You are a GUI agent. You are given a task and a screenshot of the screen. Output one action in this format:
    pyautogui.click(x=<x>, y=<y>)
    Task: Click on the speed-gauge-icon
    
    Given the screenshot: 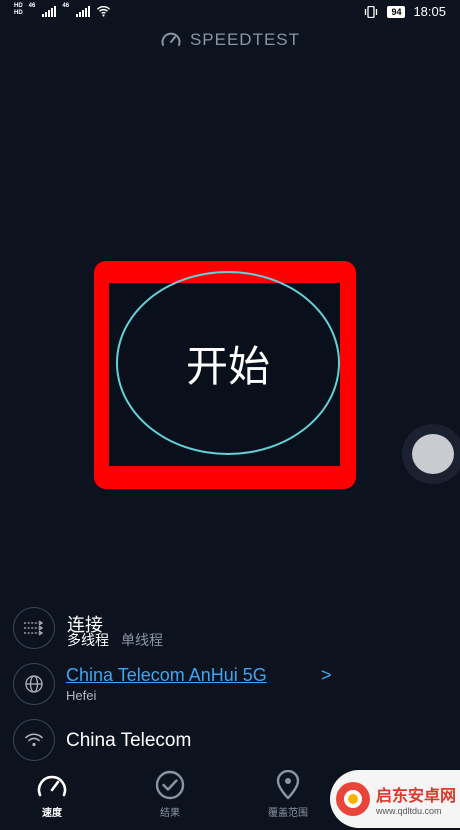 What is the action you would take?
    pyautogui.click(x=52, y=786)
    